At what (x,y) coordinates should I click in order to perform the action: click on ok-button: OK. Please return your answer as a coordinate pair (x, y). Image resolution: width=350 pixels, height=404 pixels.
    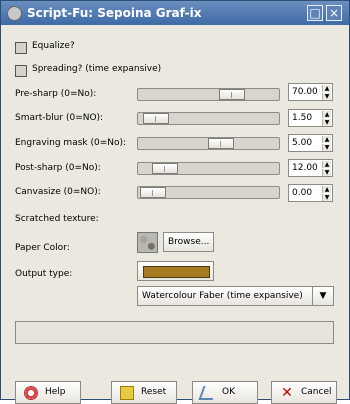
    Looking at the image, I should click on (225, 392).